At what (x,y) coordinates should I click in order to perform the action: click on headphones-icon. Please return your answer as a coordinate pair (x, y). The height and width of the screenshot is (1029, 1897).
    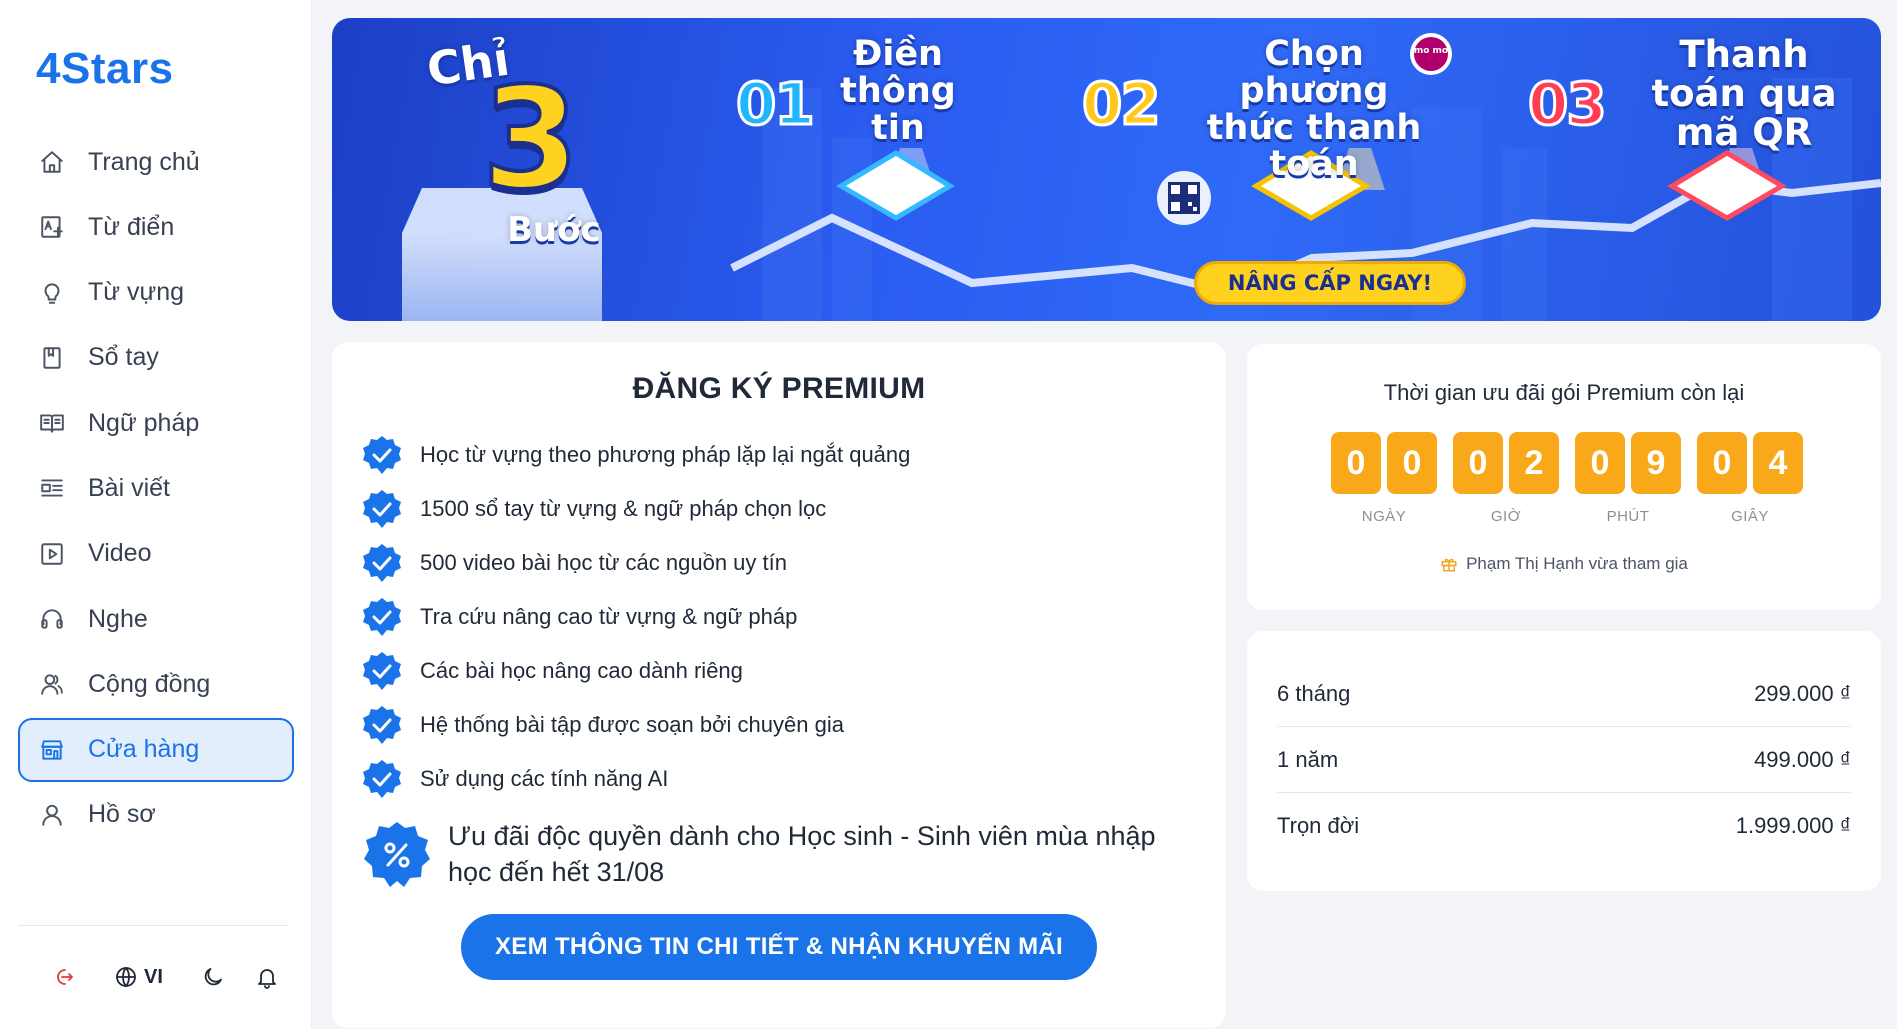
    Looking at the image, I should click on (52, 619).